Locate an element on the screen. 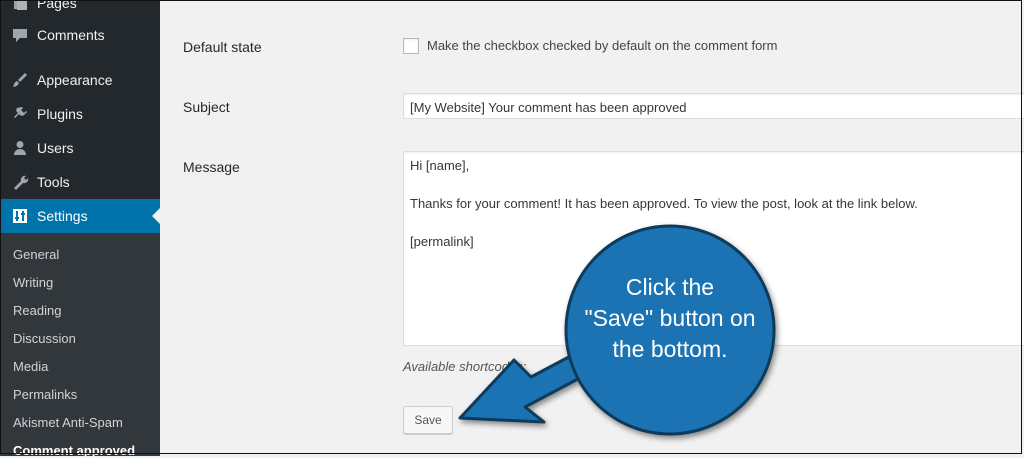 The image size is (1024, 458). callout-line: "Save" button on is located at coordinates (670, 318).